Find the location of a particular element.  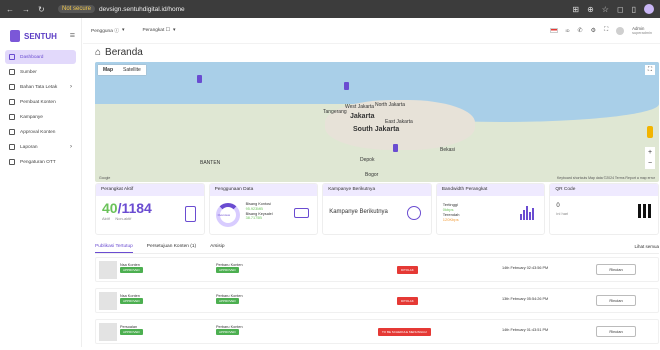

sidebar-item-sumber: Sumber is located at coordinates (40, 72).